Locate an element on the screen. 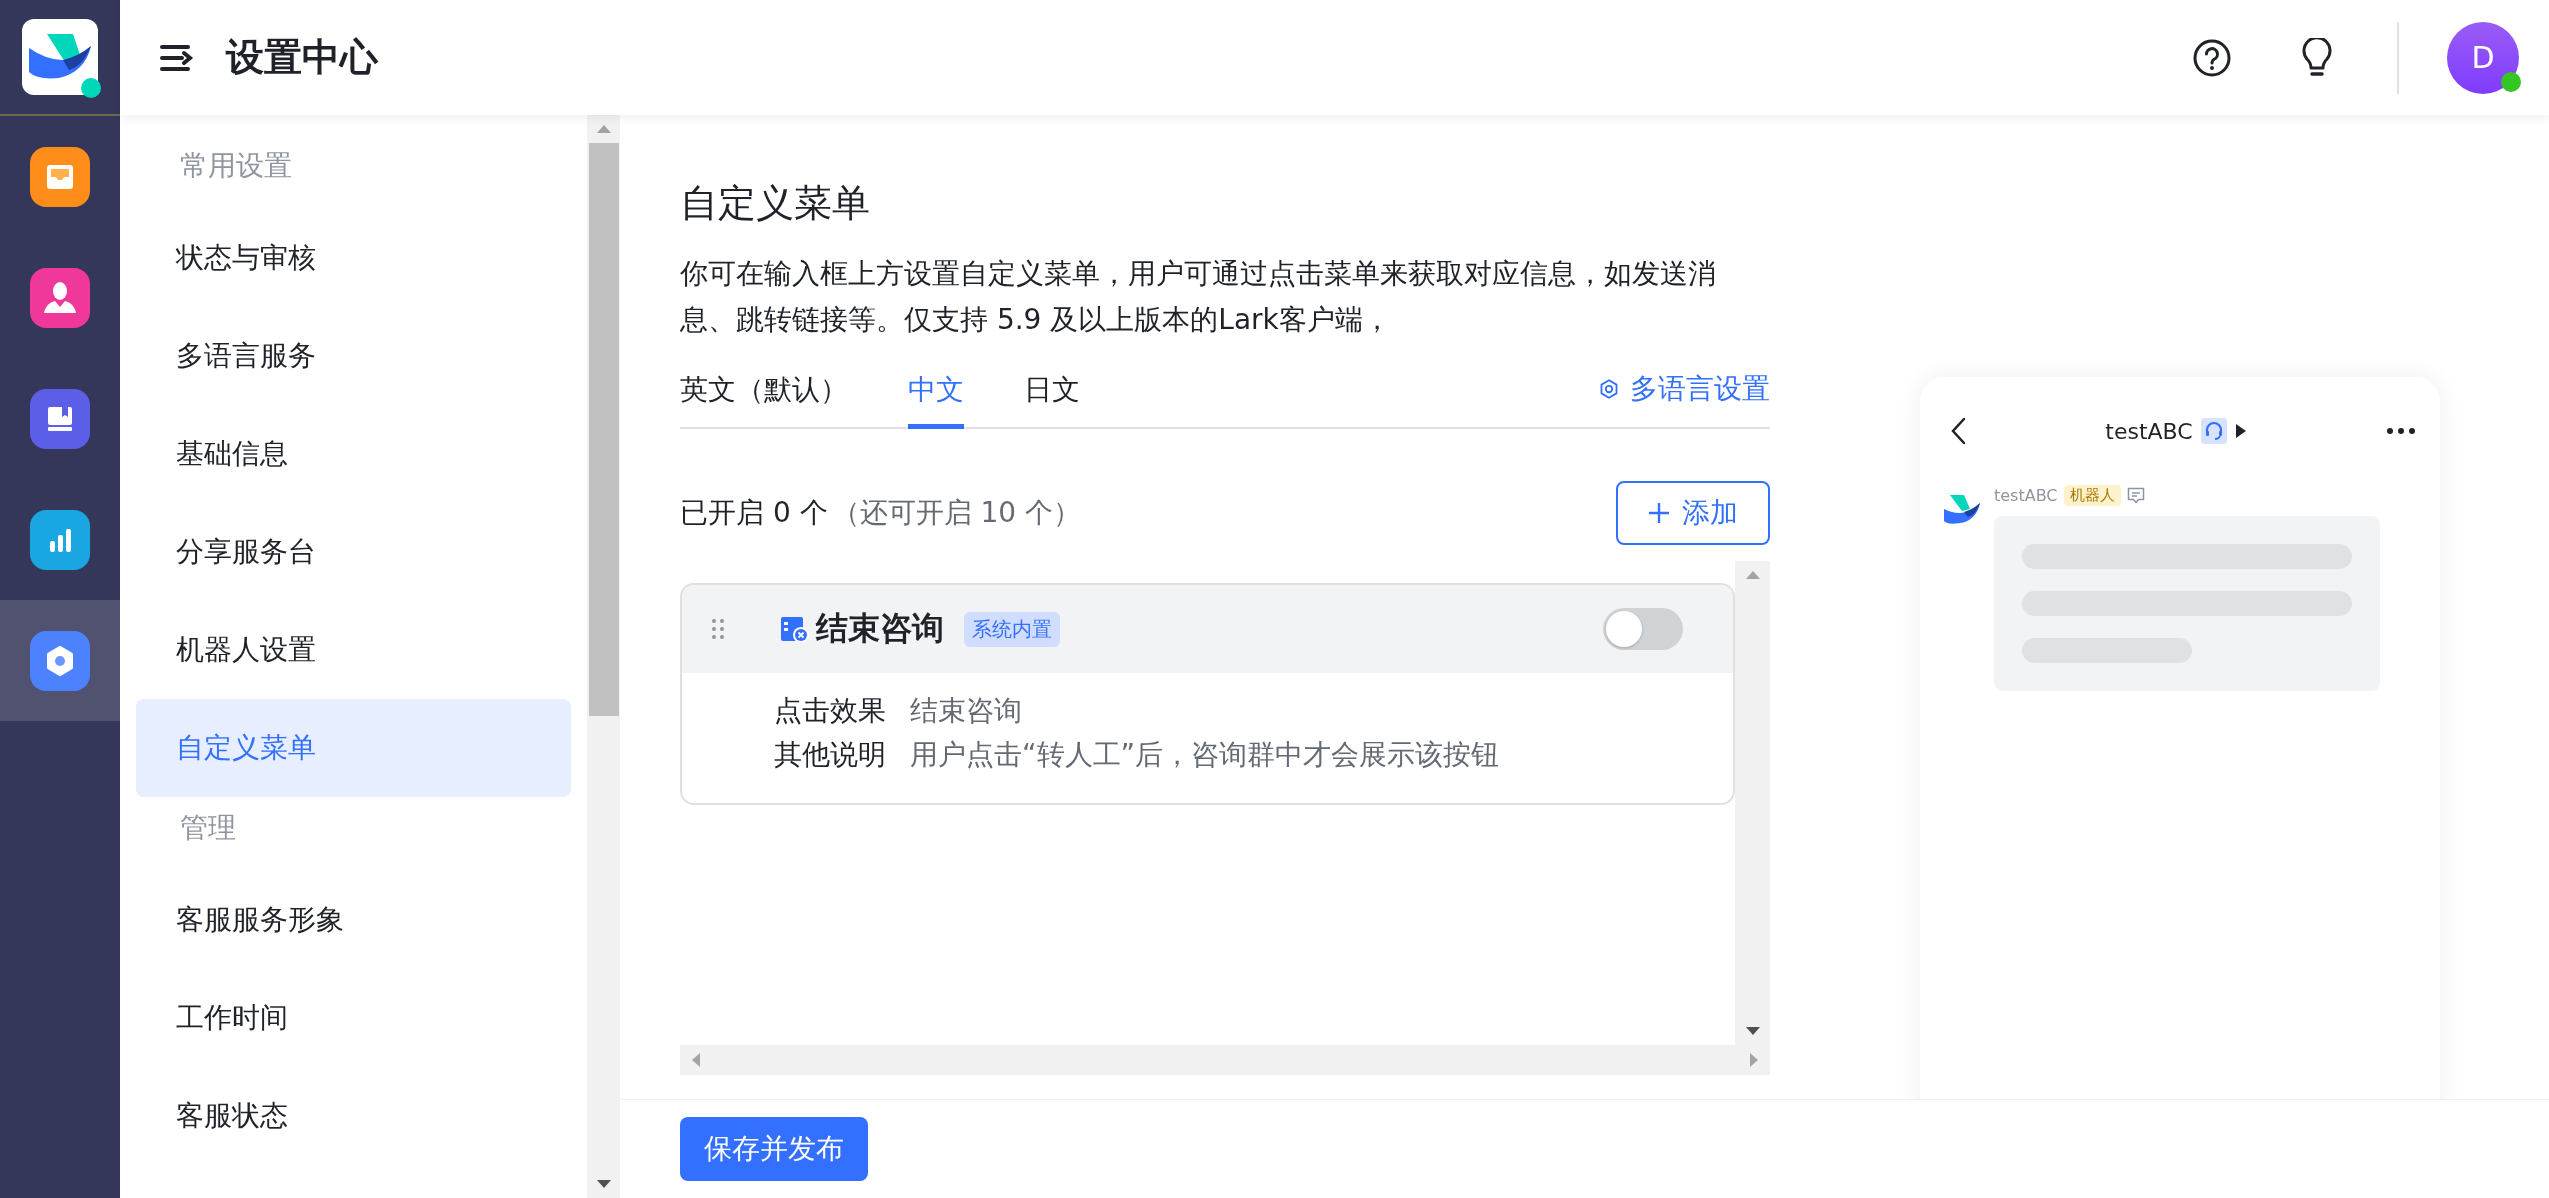 The image size is (2549, 1198). message-icon is located at coordinates (2135, 495).